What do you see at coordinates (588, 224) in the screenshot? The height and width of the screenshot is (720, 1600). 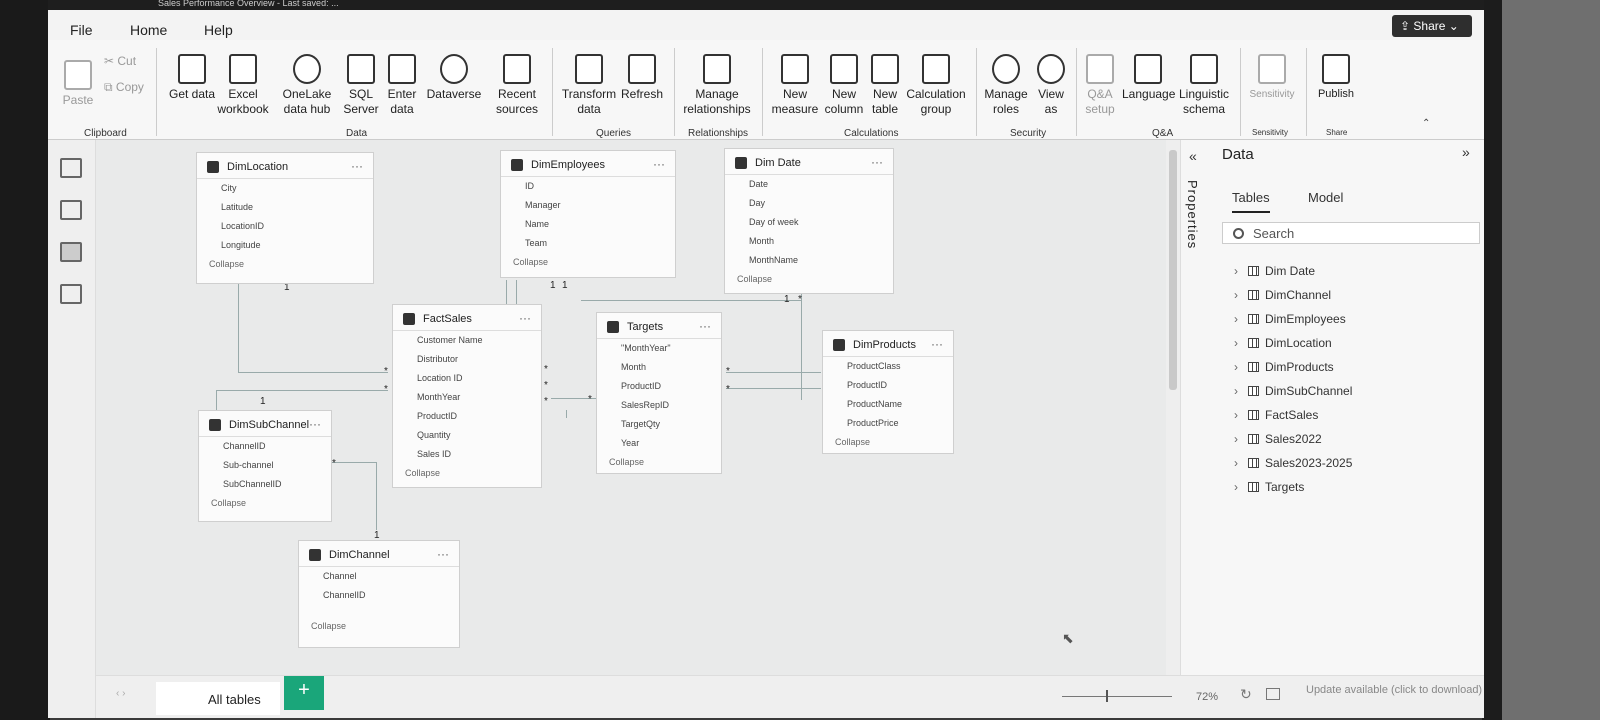 I see `field-item: Name` at bounding box center [588, 224].